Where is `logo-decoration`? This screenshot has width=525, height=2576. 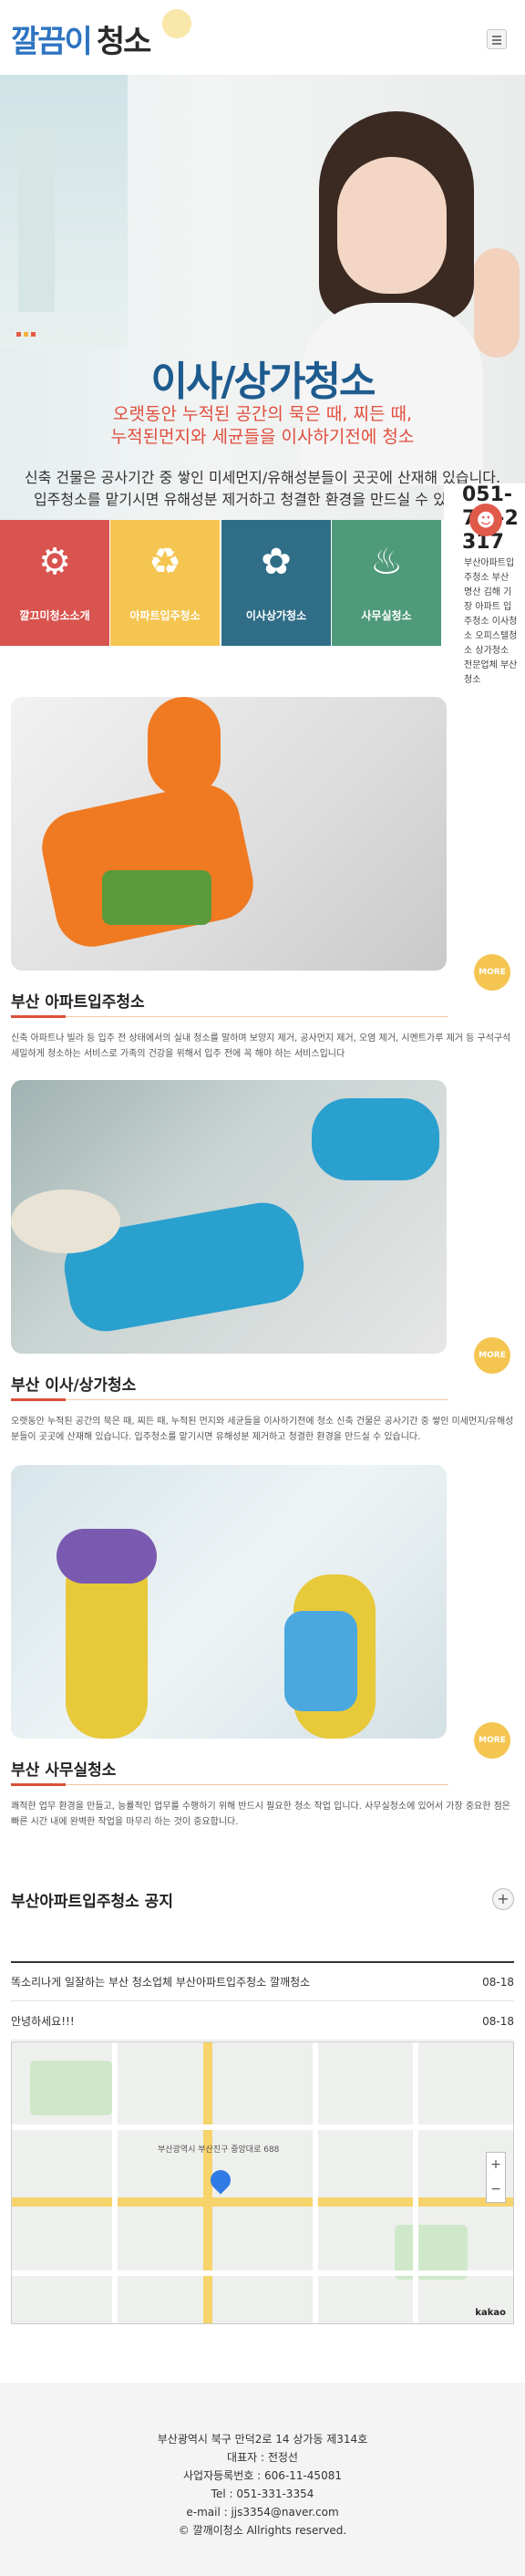
logo-decoration is located at coordinates (176, 23).